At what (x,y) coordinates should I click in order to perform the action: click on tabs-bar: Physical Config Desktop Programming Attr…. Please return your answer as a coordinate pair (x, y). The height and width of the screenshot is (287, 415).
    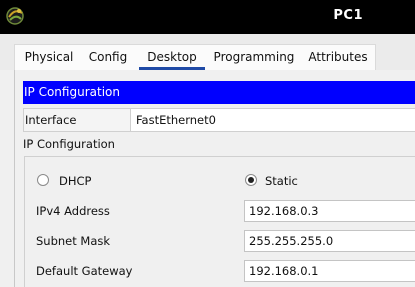
    Looking at the image, I should click on (207, 52).